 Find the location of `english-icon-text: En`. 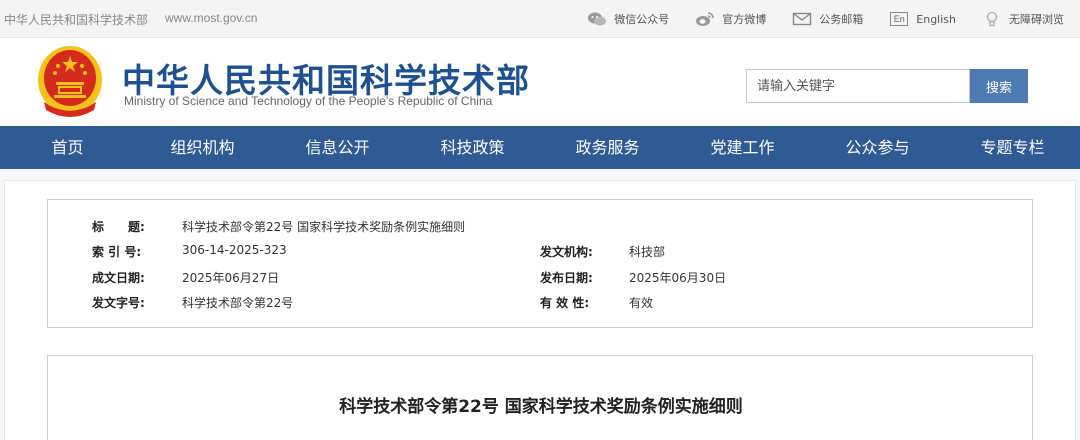

english-icon-text: En is located at coordinates (899, 19).